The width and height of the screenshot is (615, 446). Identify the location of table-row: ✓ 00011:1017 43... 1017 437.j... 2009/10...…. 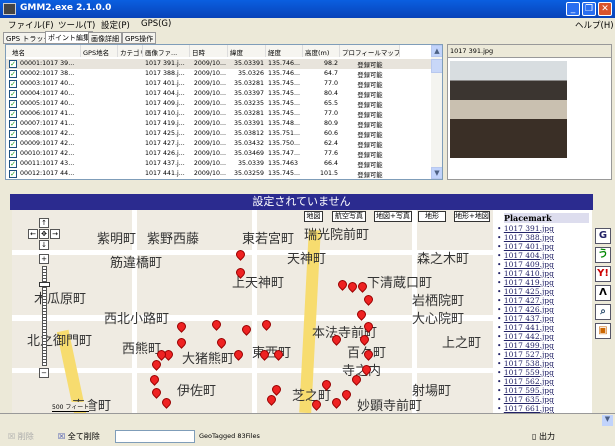
(218, 164).